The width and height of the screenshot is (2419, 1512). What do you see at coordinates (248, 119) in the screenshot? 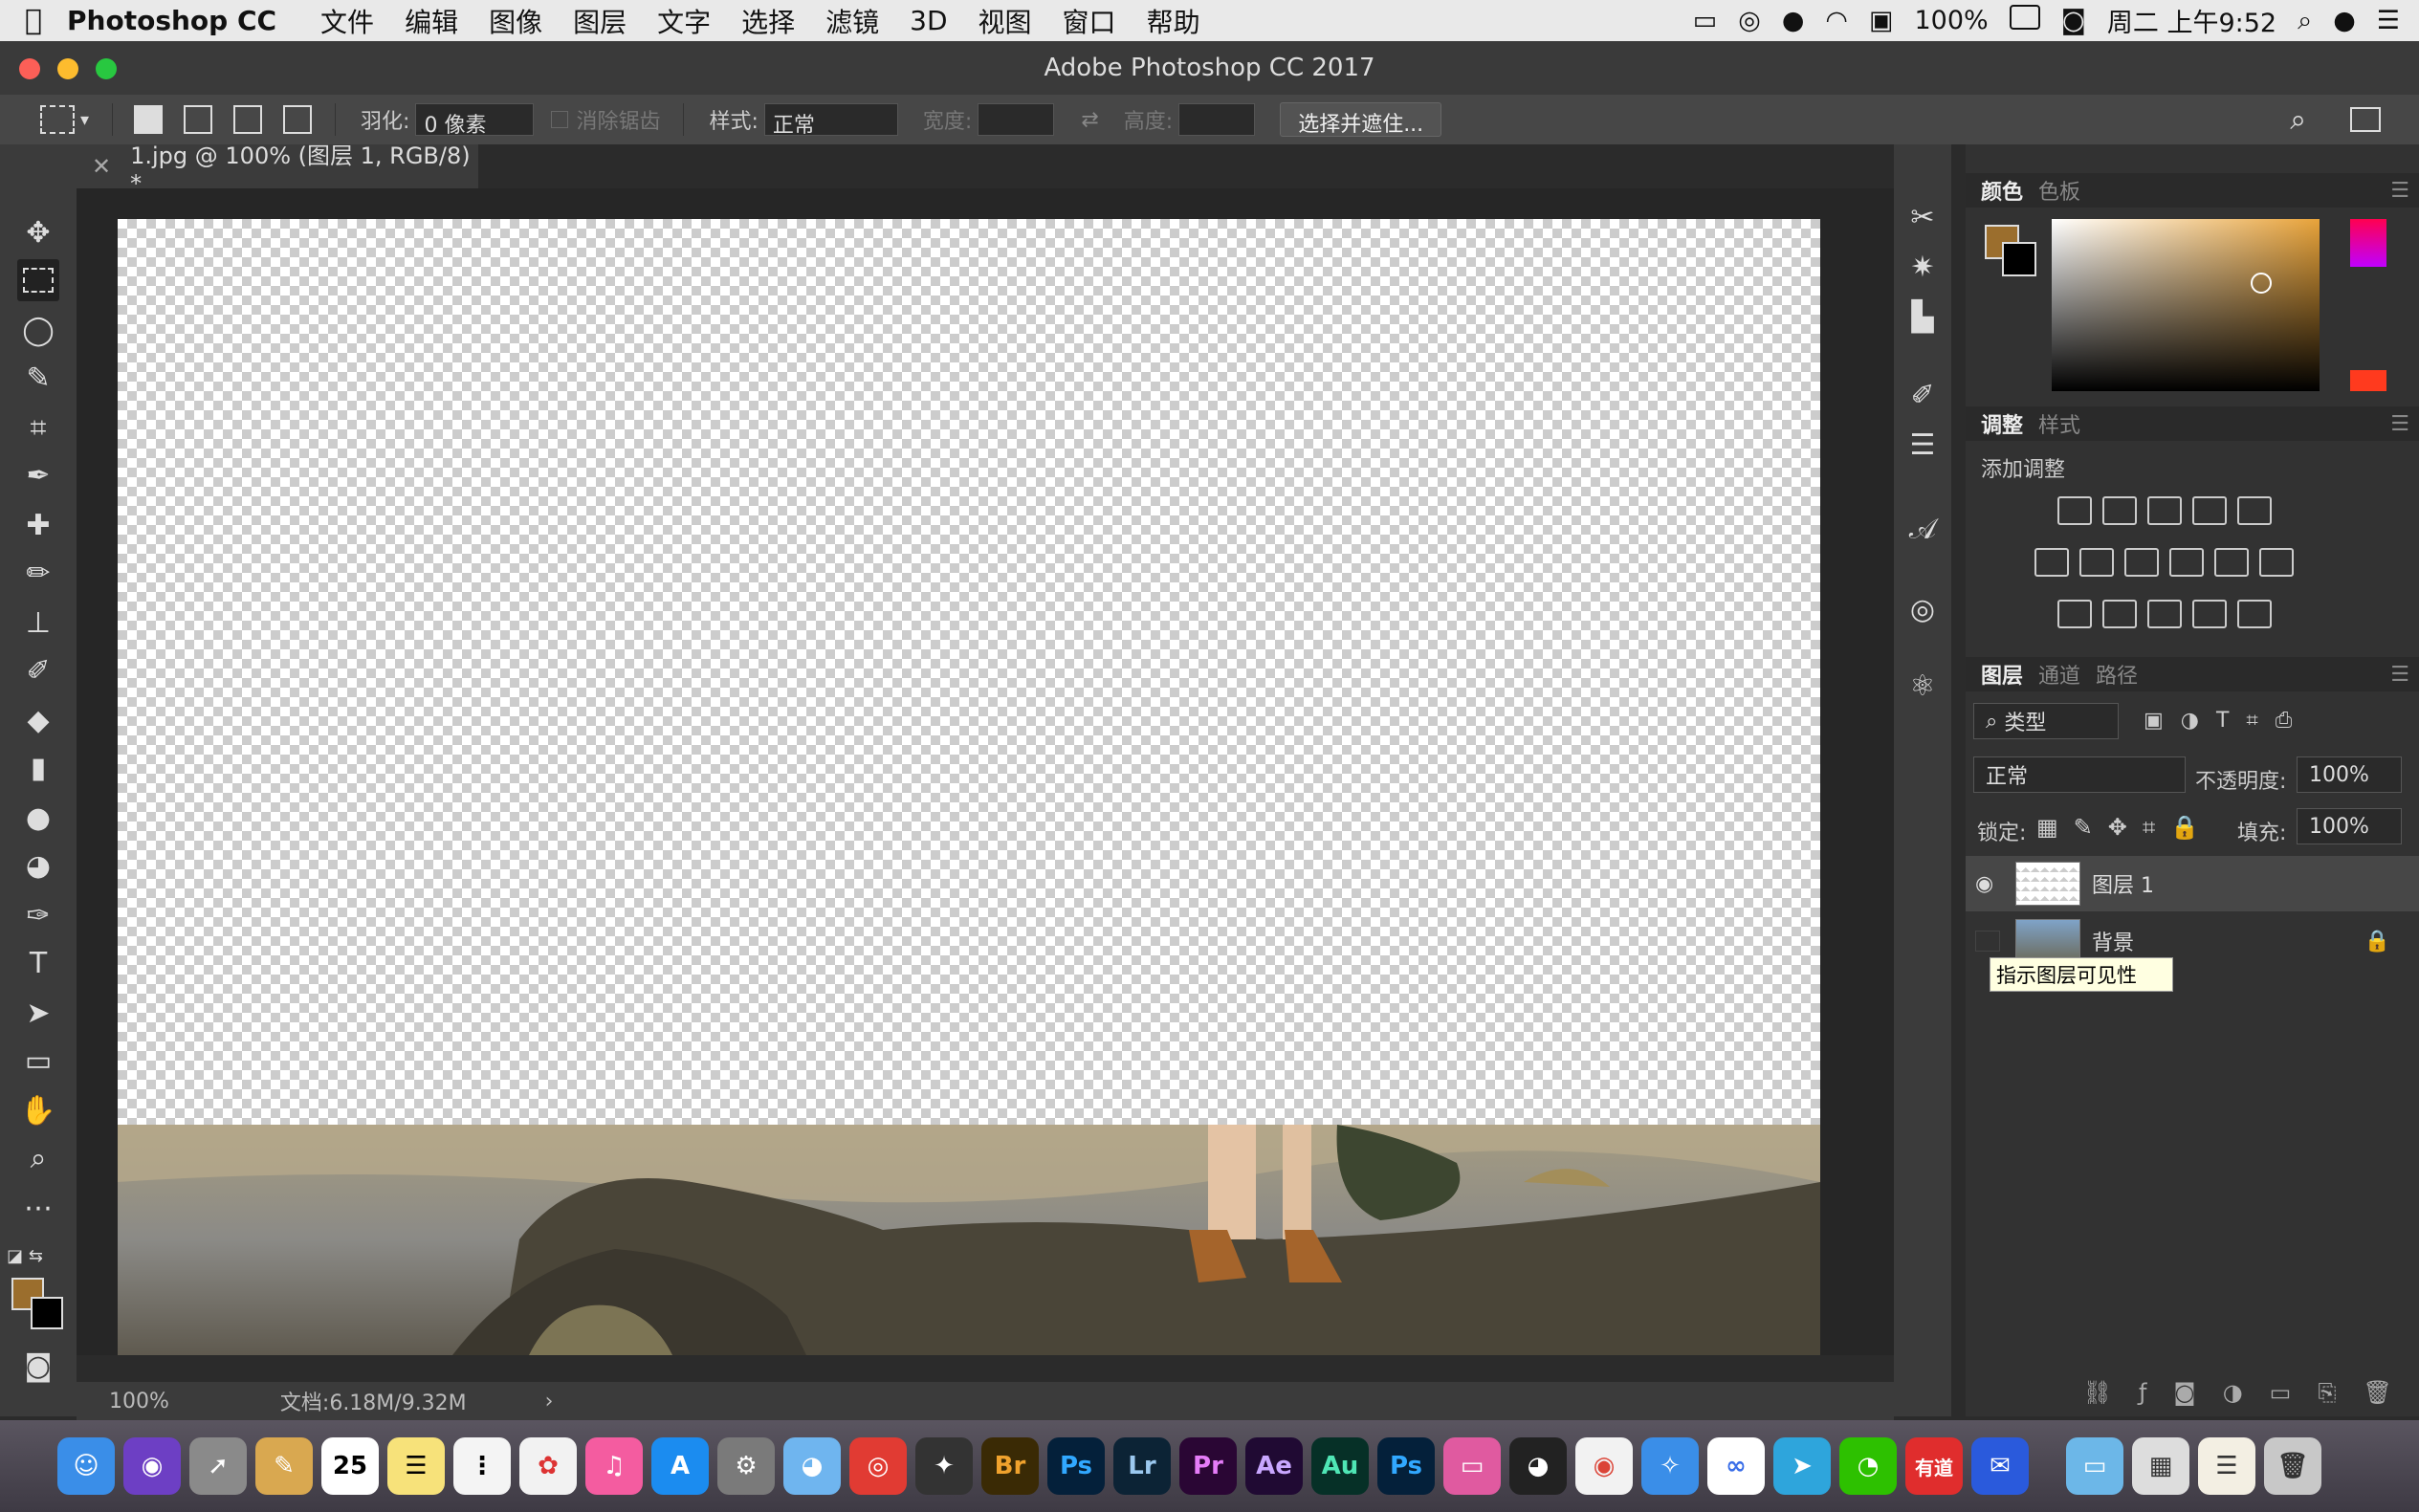
I see `subtract-selection-icon` at bounding box center [248, 119].